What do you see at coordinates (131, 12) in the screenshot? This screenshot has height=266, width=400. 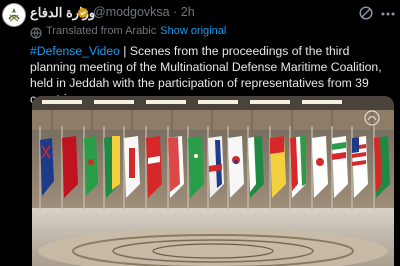 I see `author-handle: @modgovksa` at bounding box center [131, 12].